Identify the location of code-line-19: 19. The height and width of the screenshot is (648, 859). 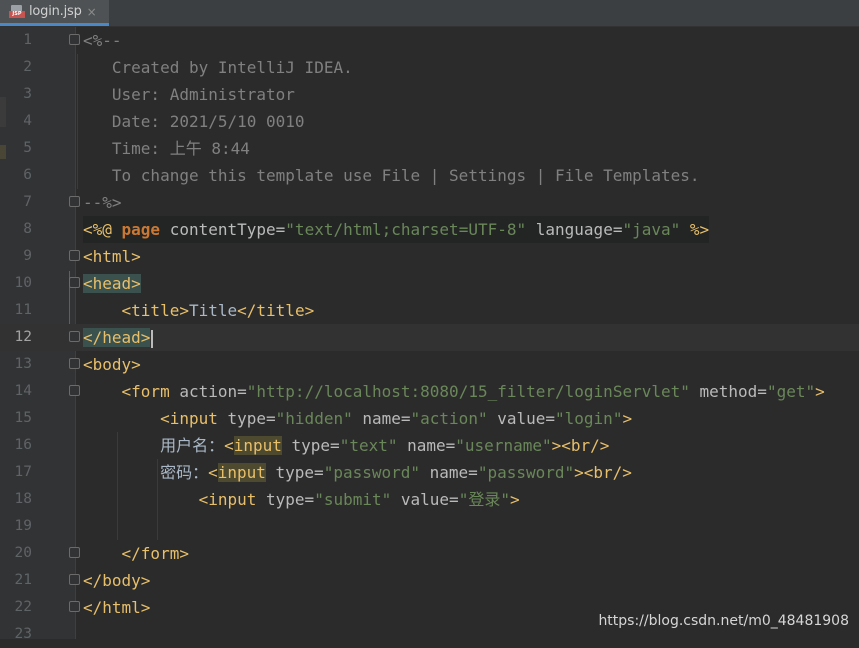
(429, 526).